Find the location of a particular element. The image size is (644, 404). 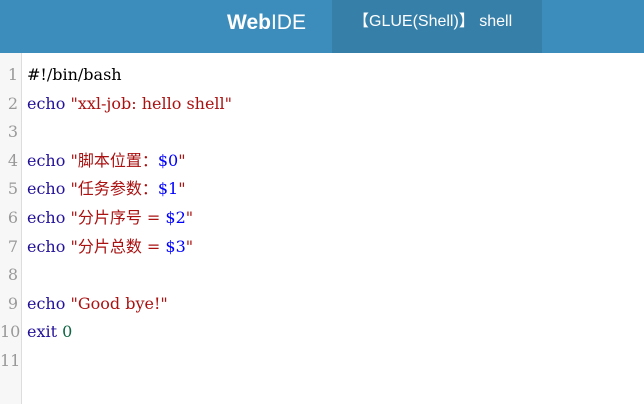

code-token-kw: exit is located at coordinates (42, 332).